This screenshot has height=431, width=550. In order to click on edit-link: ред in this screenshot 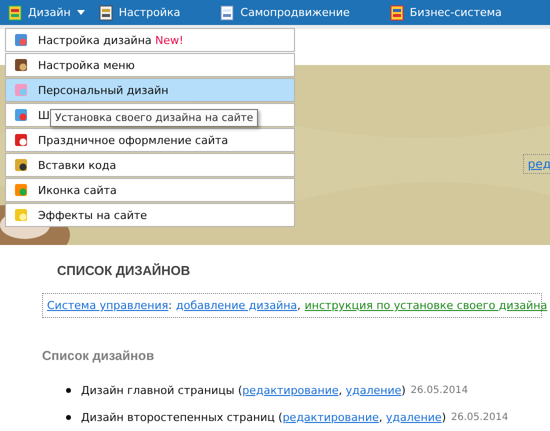, I will do `click(536, 164)`.